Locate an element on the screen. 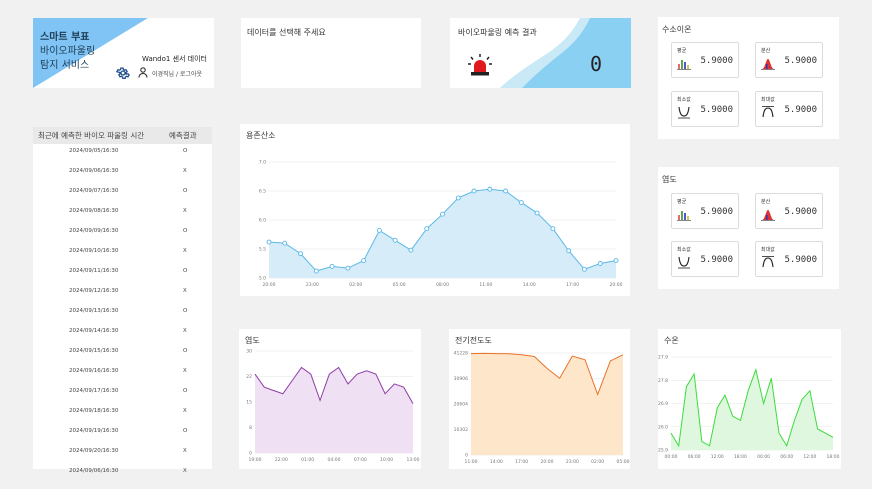 This screenshot has width=872, height=489. table-row: 2024/09/12/16:30 X is located at coordinates (122, 292).